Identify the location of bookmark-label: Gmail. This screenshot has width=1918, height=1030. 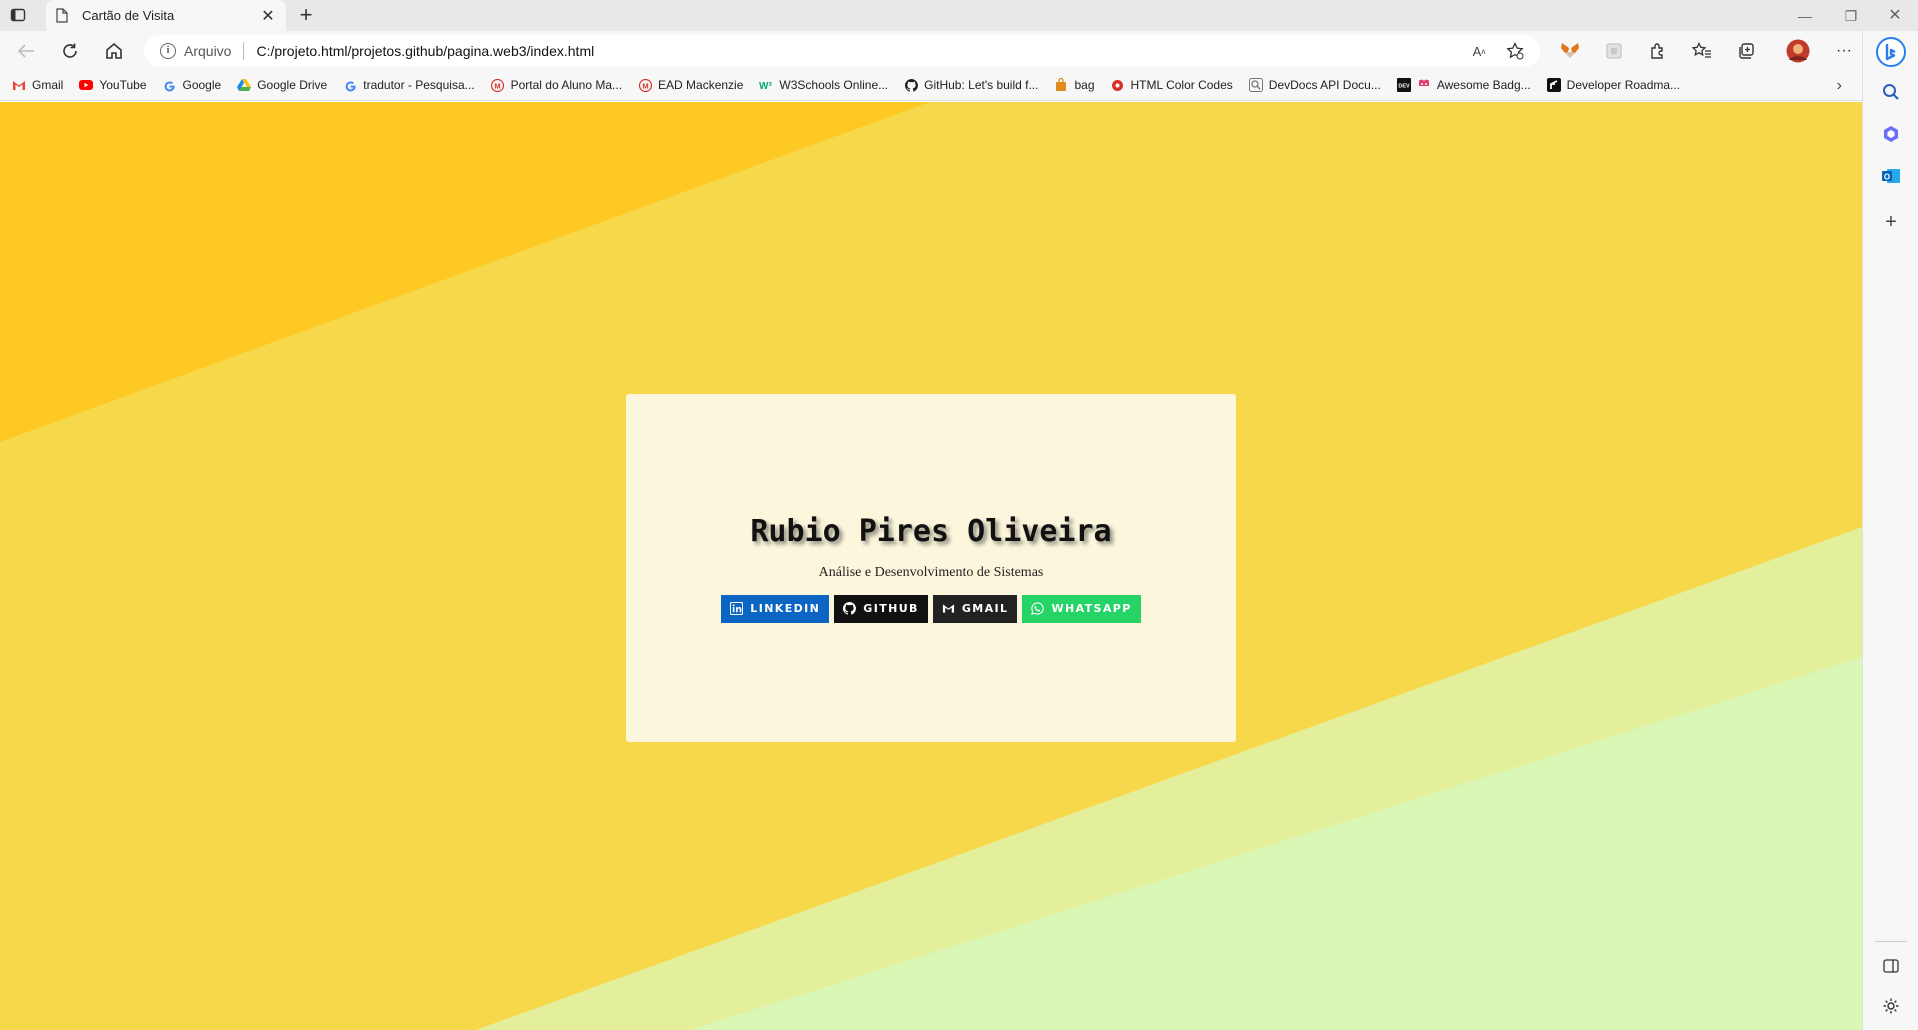
(48, 85).